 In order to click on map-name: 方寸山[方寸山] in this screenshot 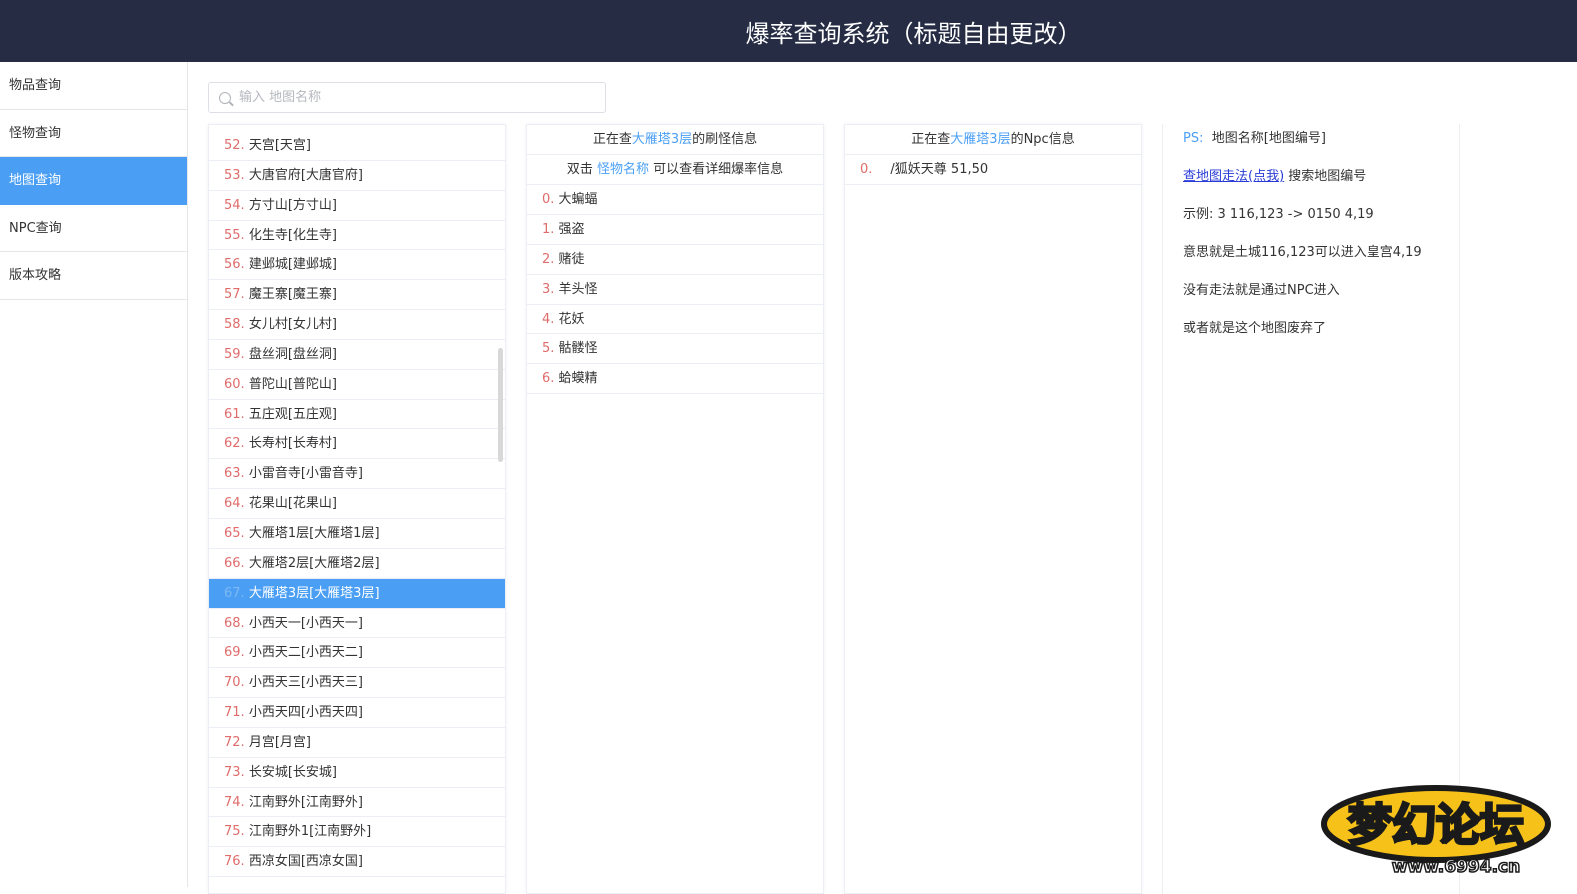, I will do `click(292, 205)`.